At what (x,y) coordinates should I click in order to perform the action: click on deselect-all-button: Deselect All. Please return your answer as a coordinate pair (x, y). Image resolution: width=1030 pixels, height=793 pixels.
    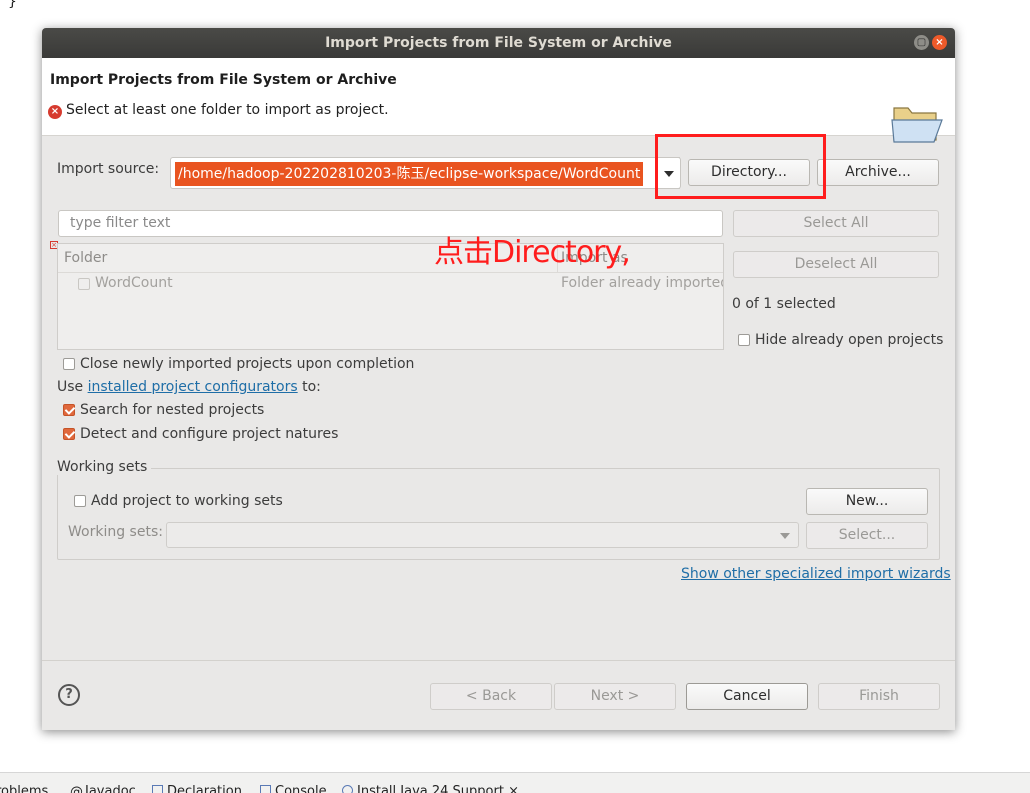
    Looking at the image, I should click on (836, 264).